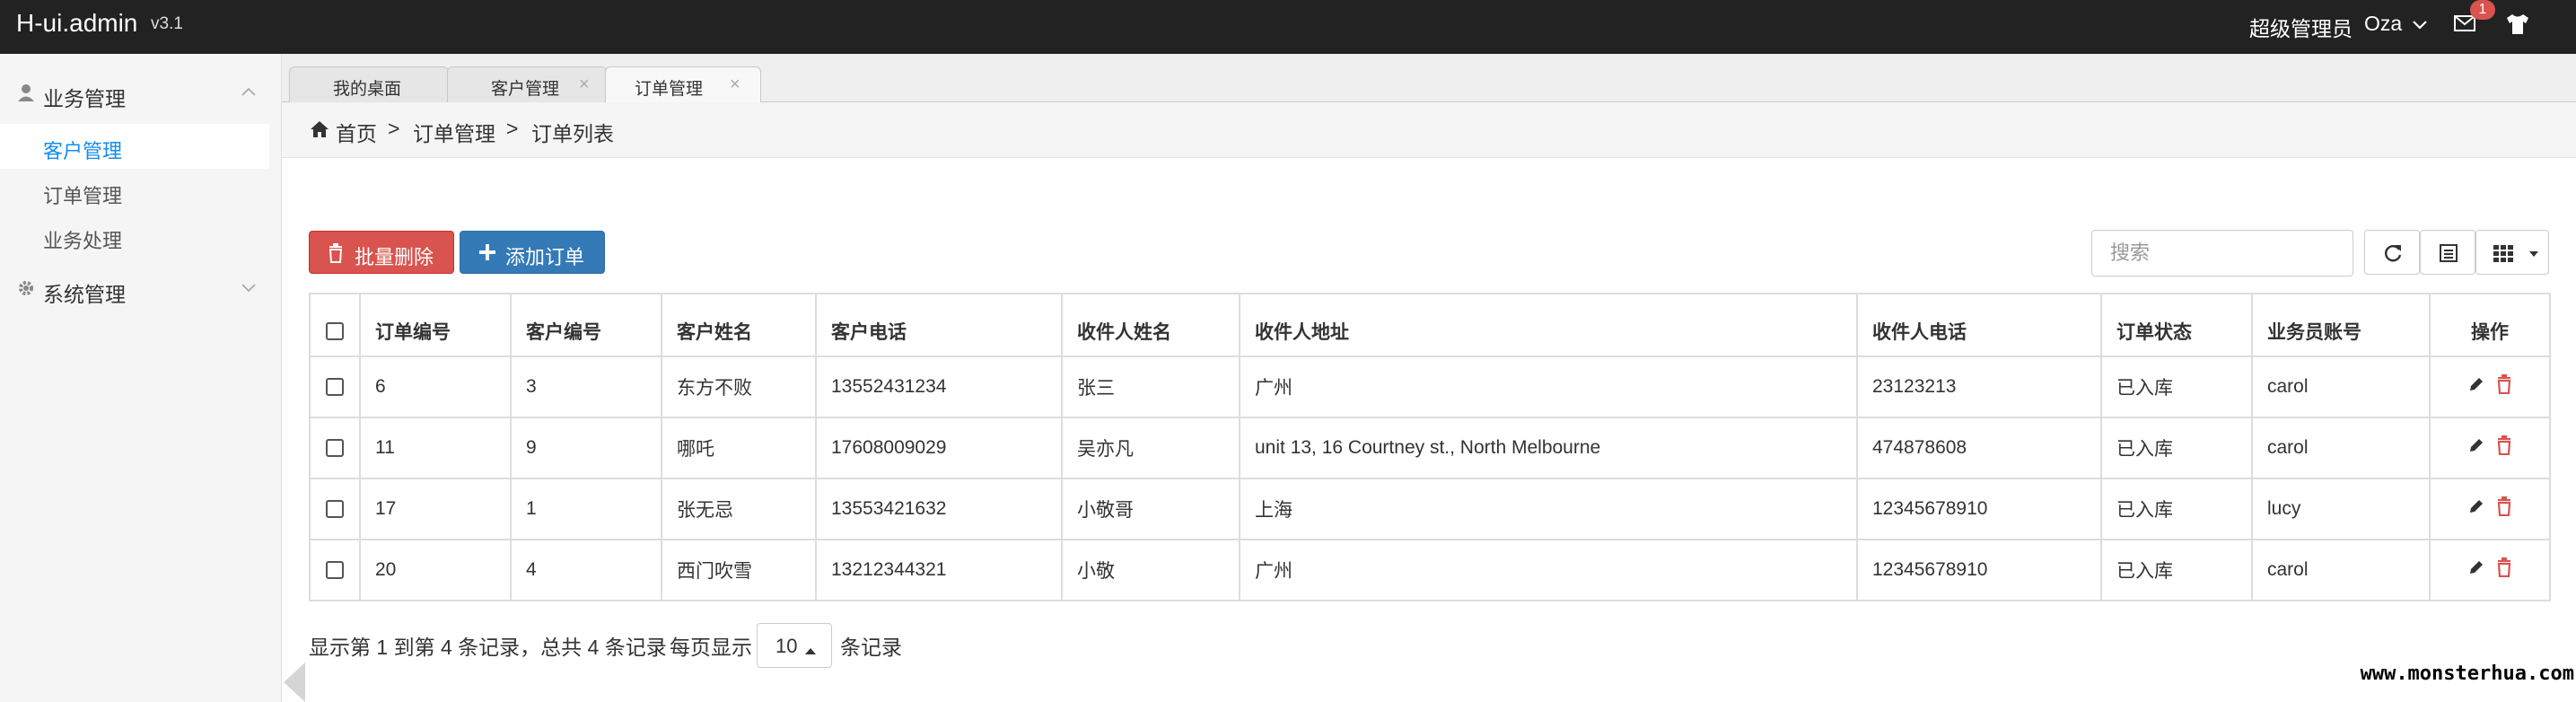 This screenshot has height=702, width=2576. I want to click on tab-orders: 订单管理 ×, so click(683, 84).